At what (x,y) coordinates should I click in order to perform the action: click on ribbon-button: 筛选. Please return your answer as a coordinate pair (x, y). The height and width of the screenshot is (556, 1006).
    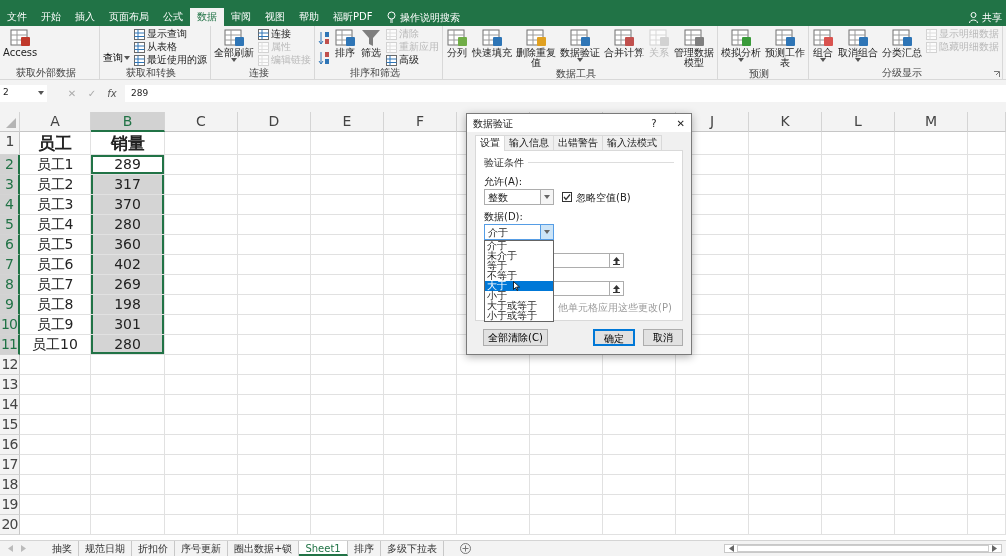
    Looking at the image, I should click on (371, 43).